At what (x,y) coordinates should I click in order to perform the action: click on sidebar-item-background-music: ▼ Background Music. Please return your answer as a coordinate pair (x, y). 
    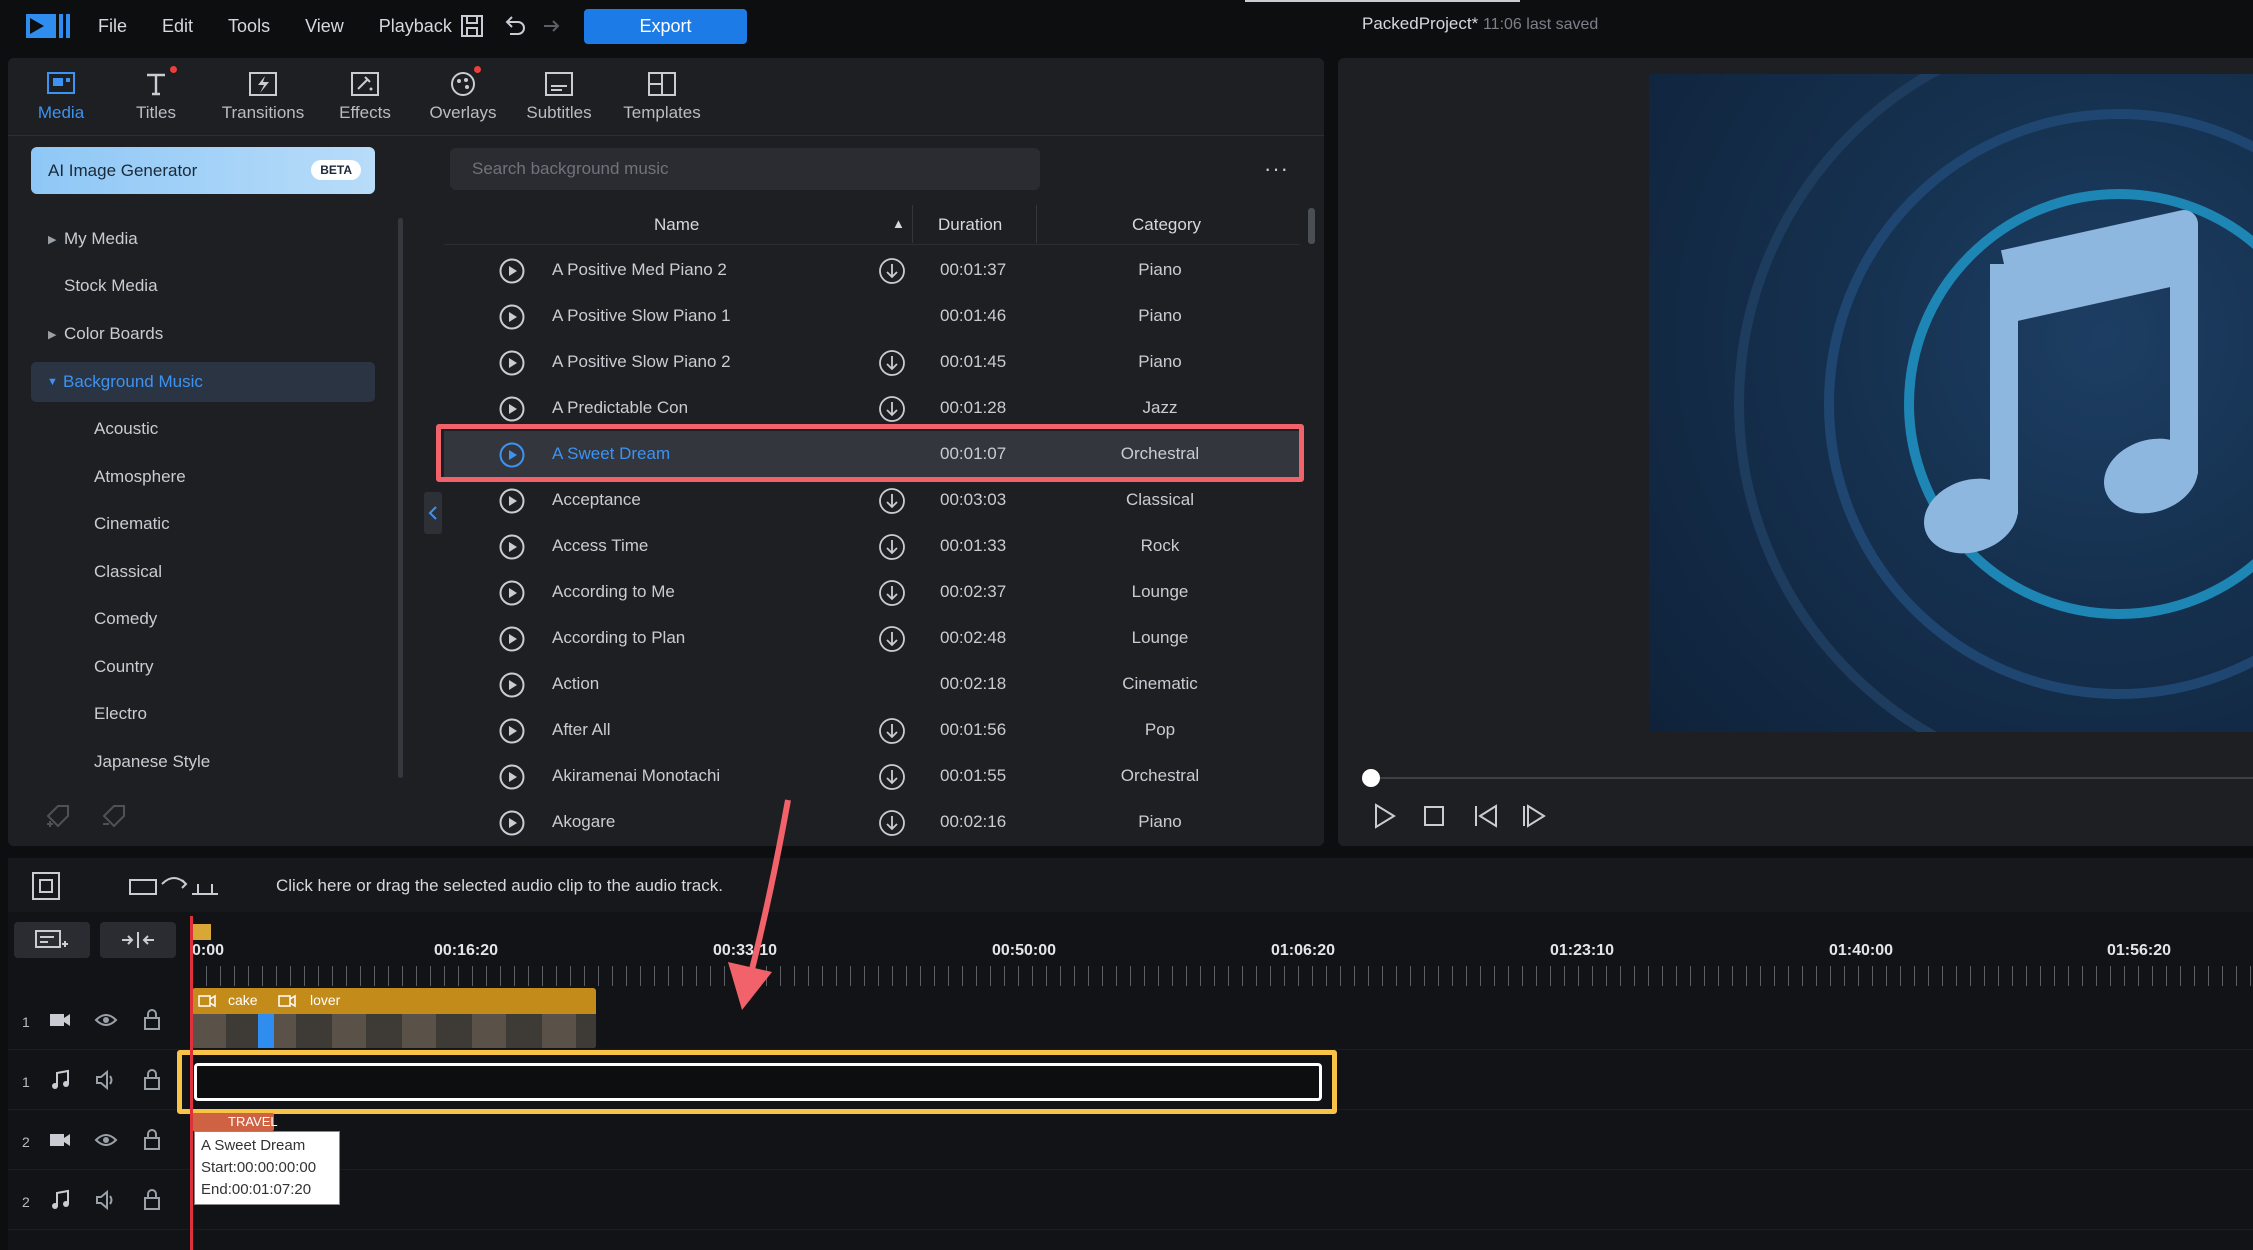
    Looking at the image, I should click on (203, 382).